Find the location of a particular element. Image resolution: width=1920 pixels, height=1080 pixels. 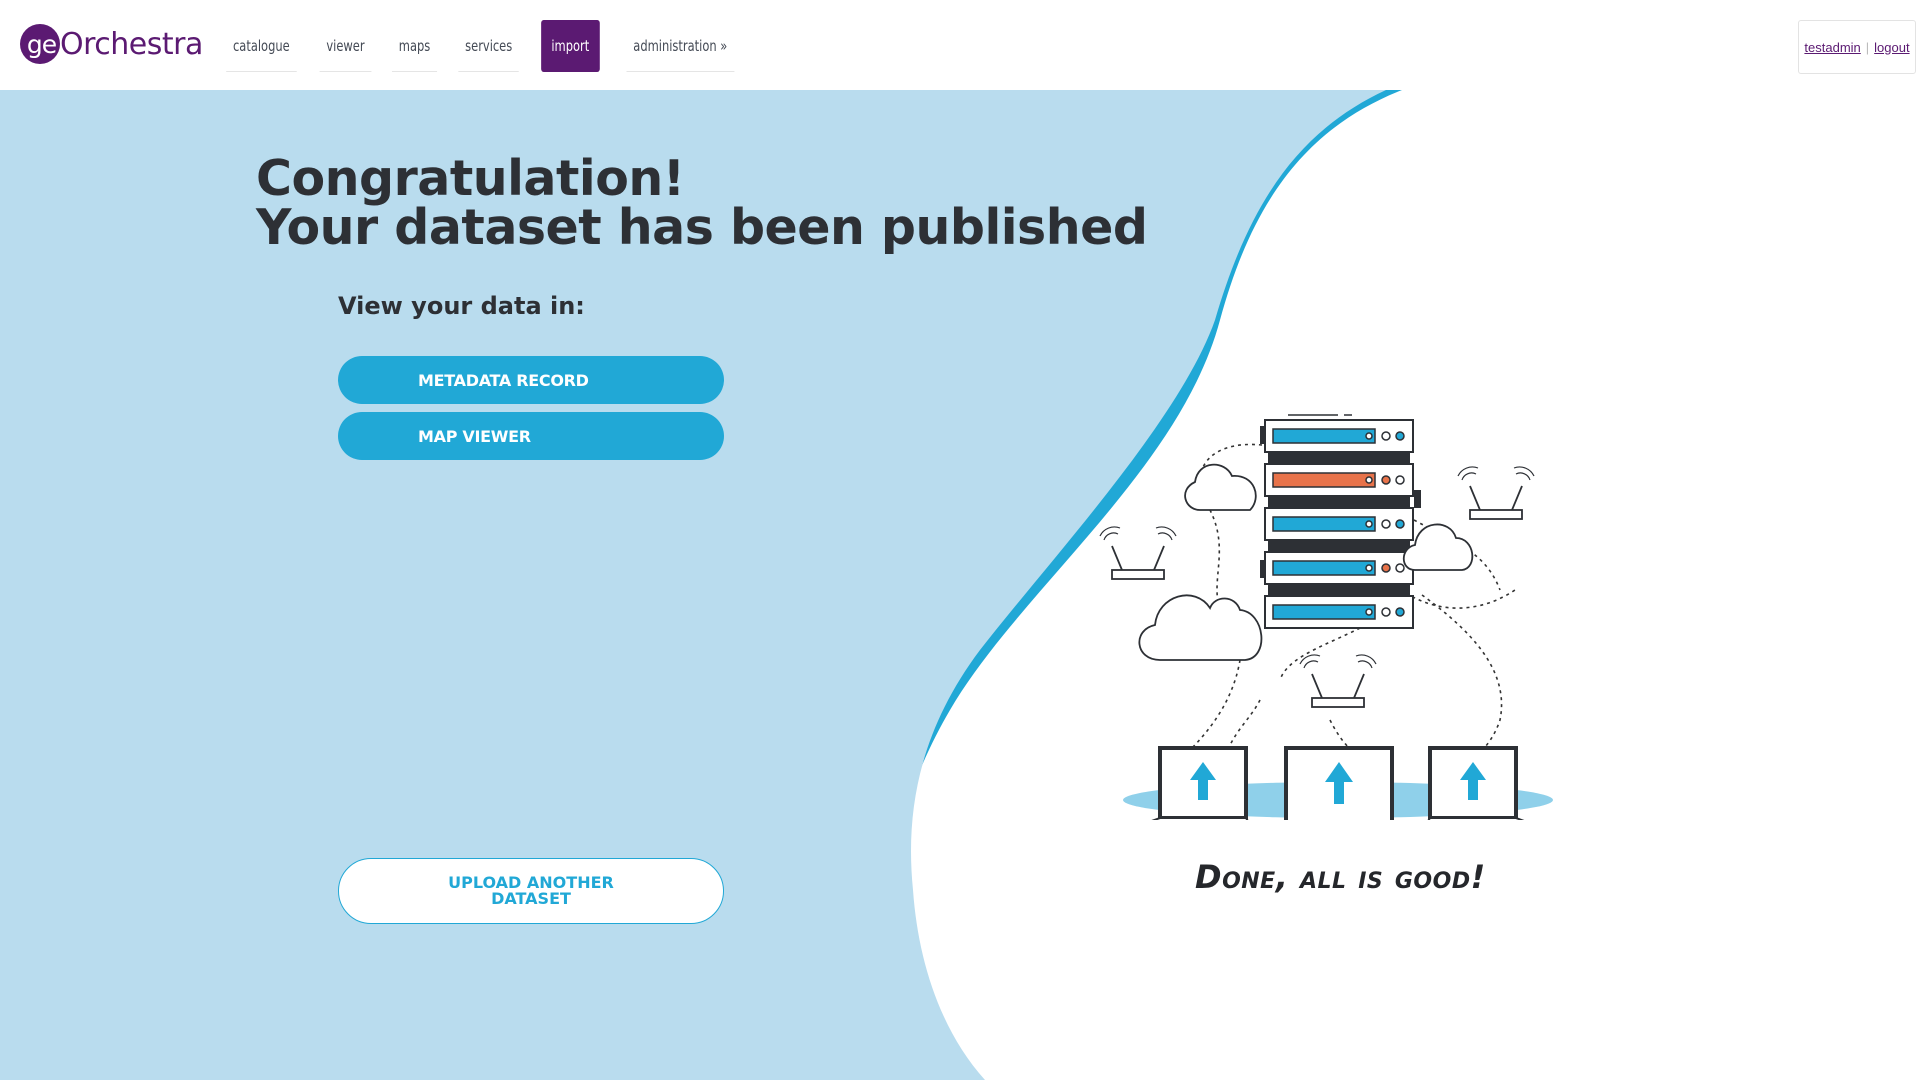

publish-illustration is located at coordinates (1326, 617).